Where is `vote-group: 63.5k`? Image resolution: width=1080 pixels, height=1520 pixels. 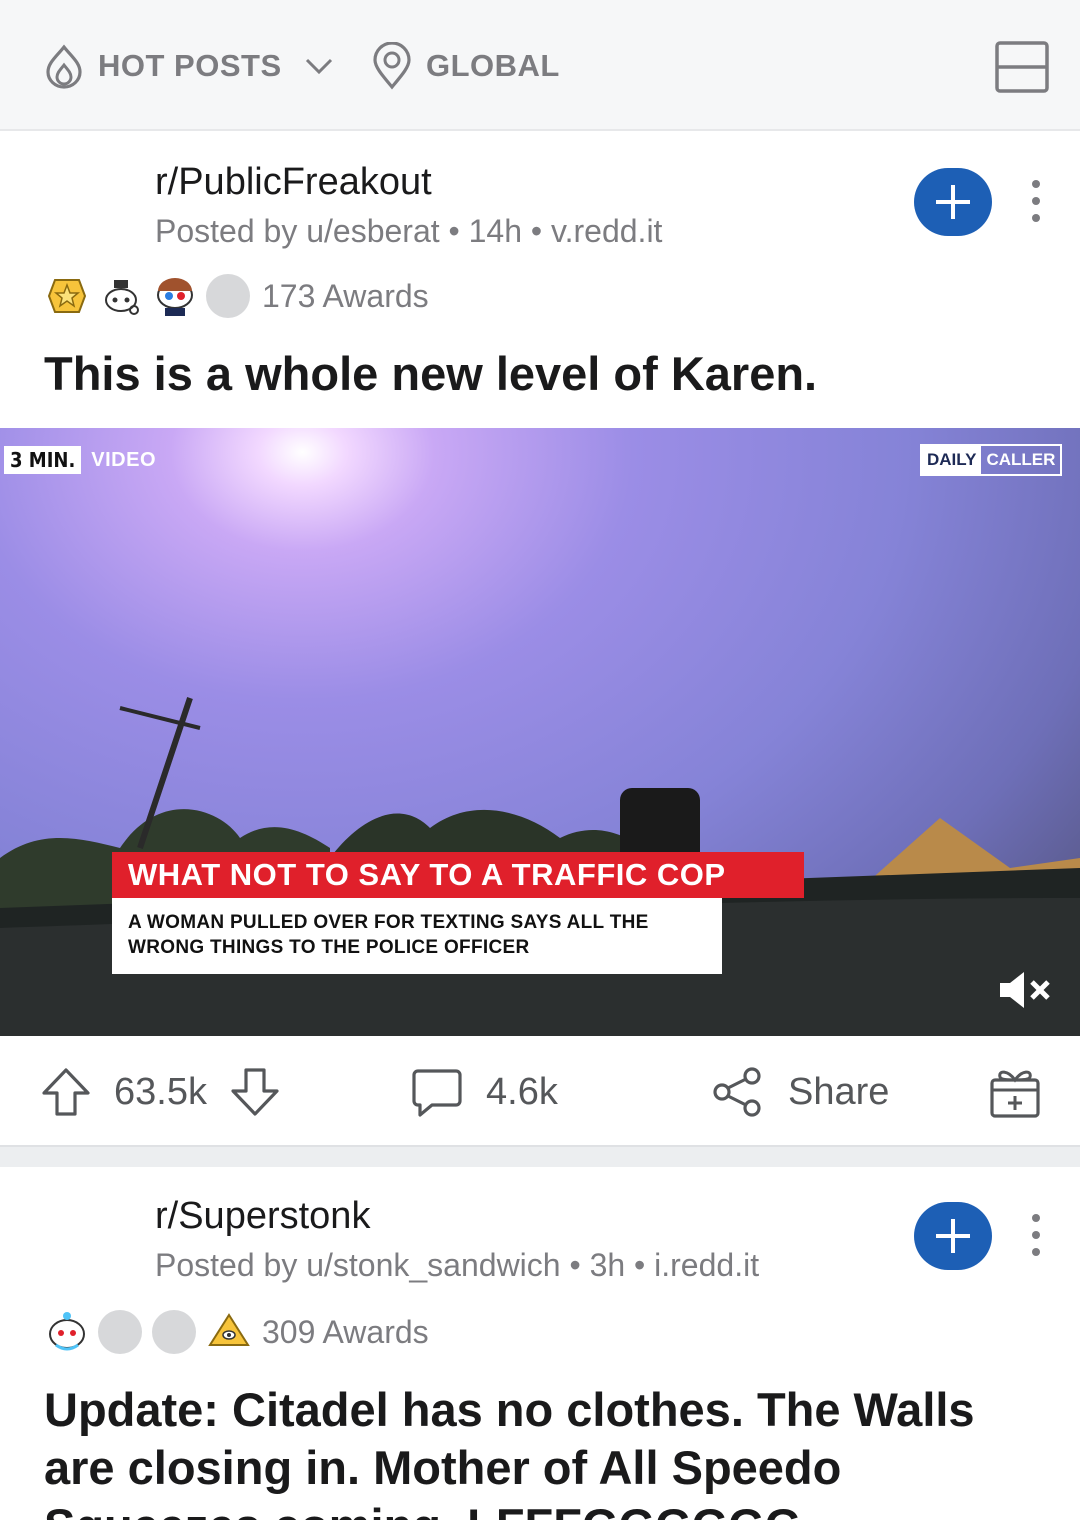
vote-group: 63.5k is located at coordinates (160, 1092).